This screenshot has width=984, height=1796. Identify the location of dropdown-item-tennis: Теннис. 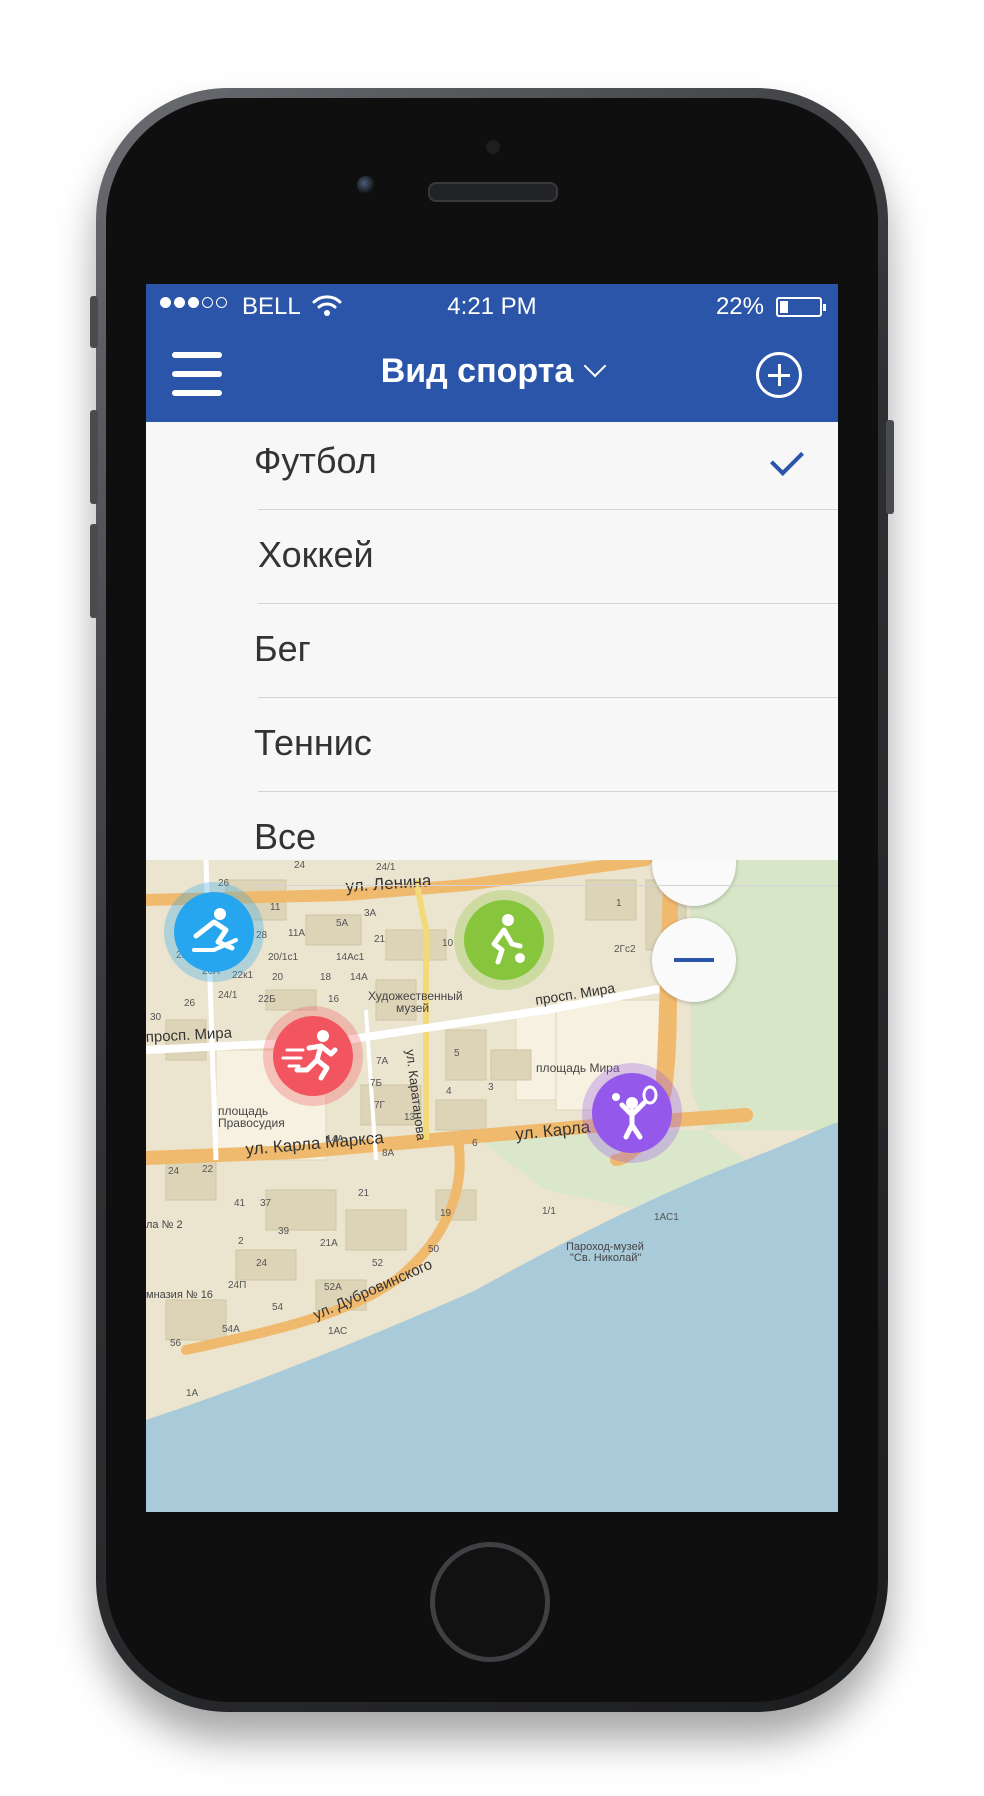
(492, 745).